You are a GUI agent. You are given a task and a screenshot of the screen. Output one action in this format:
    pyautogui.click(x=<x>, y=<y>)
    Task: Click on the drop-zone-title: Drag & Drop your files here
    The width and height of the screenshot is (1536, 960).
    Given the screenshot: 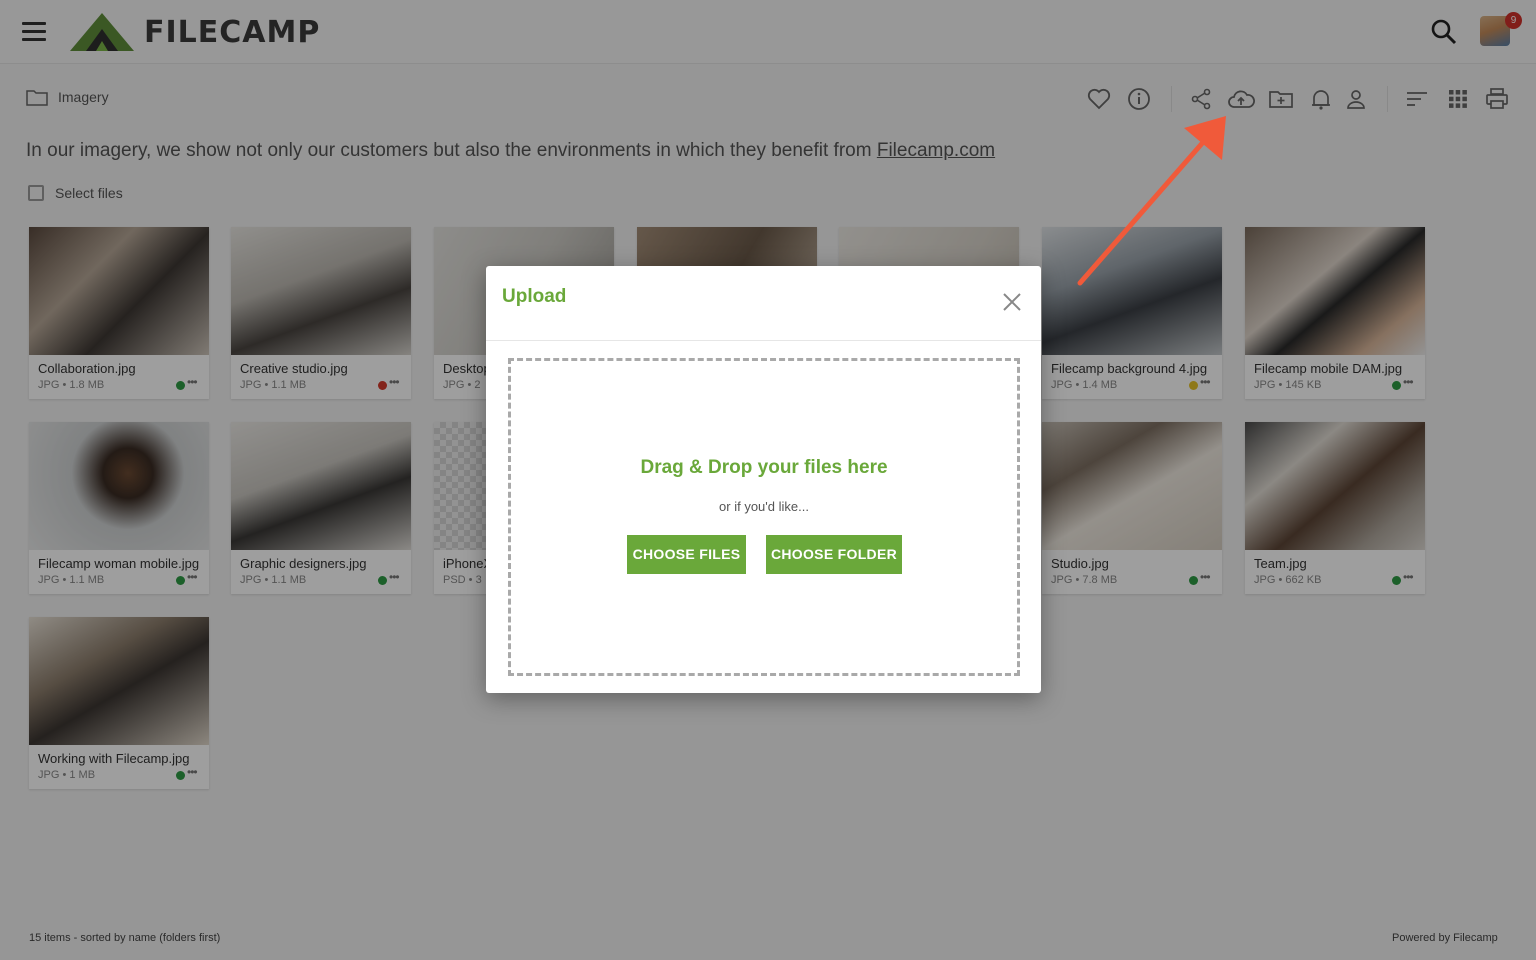 What is the action you would take?
    pyautogui.click(x=764, y=467)
    